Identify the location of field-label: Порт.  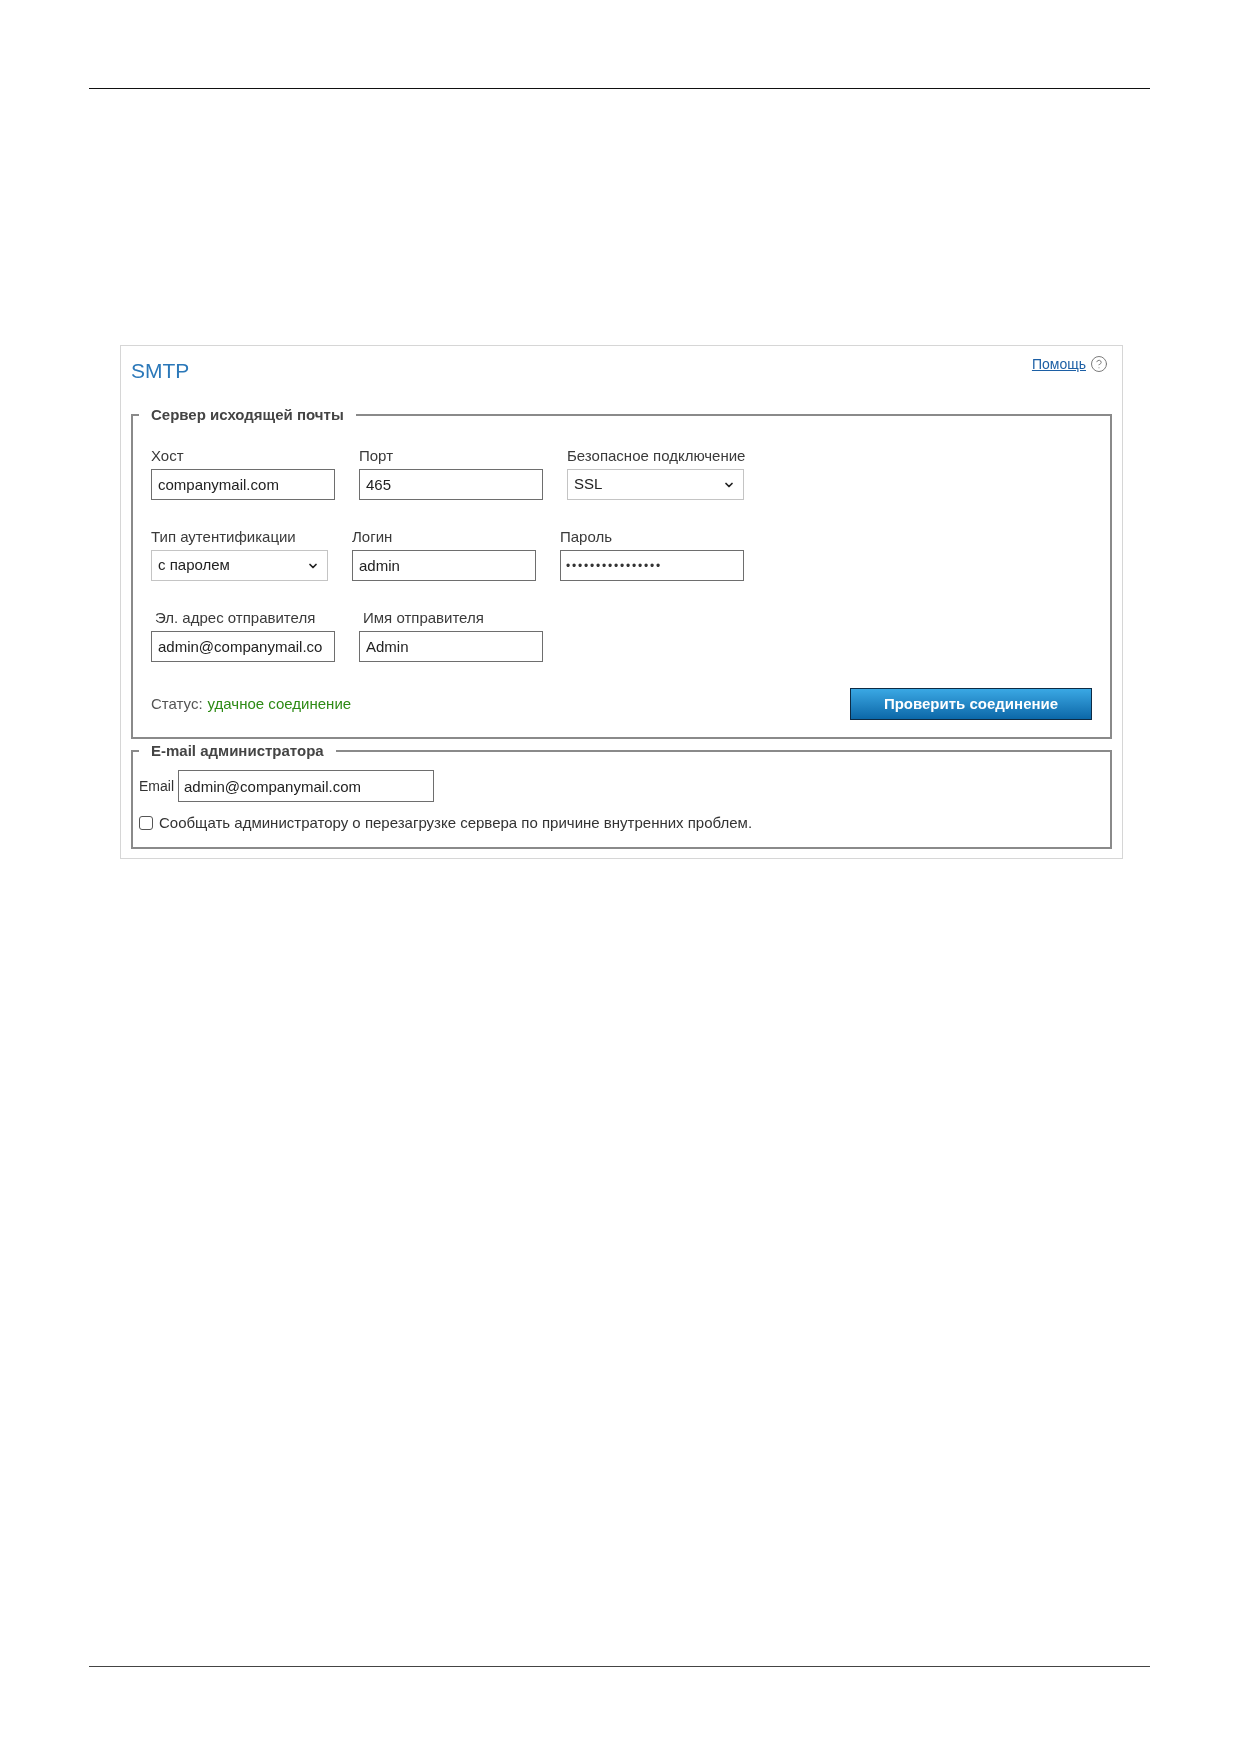
(376, 456).